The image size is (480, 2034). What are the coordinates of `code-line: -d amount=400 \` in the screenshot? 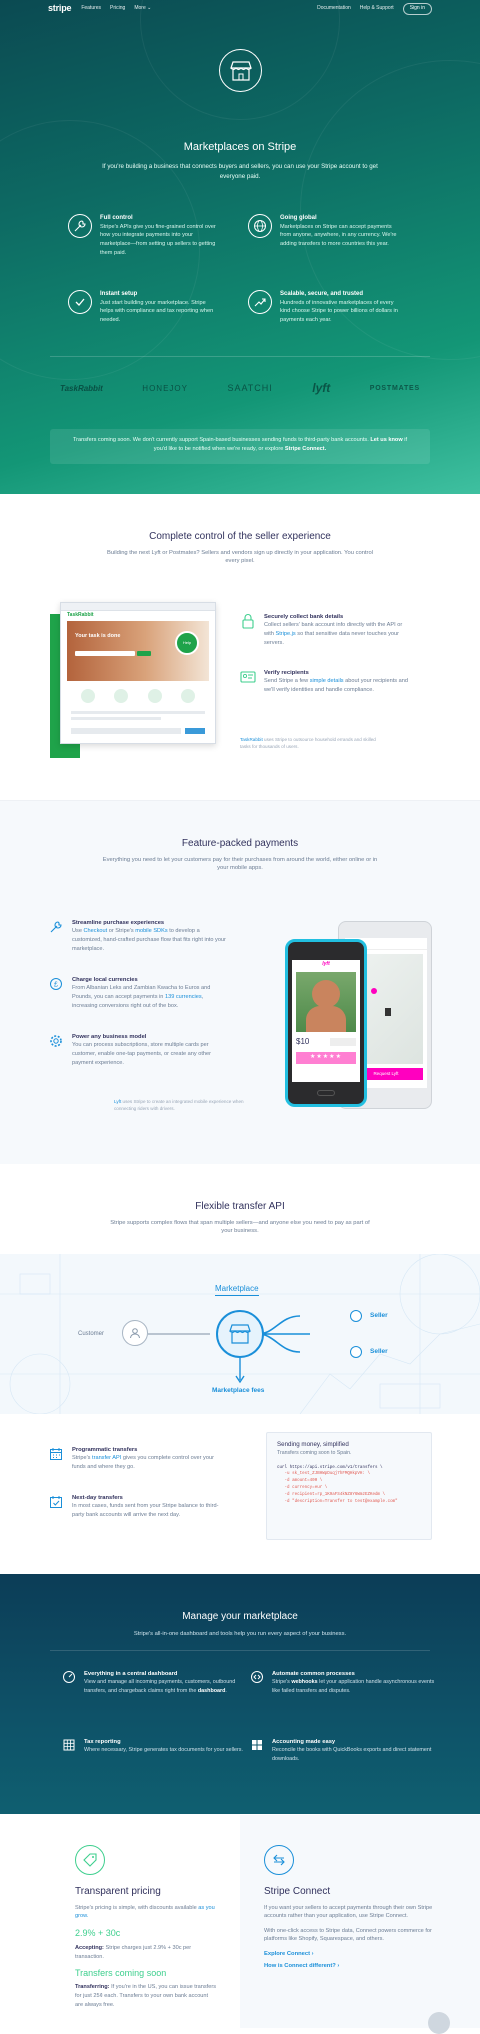 It's located at (300, 1481).